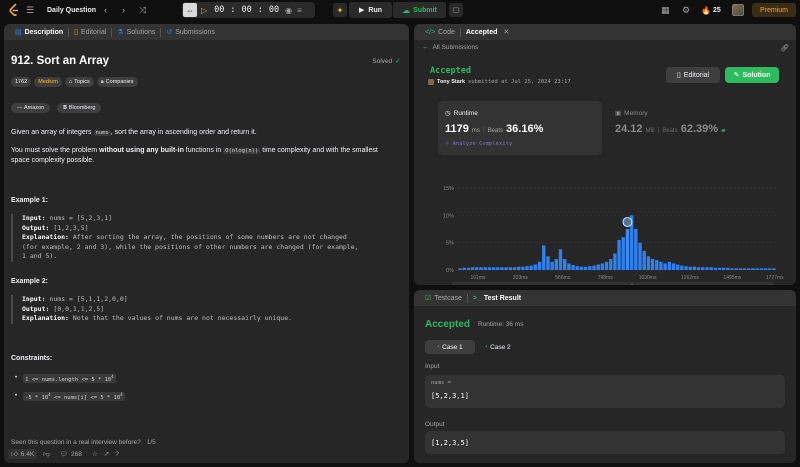 This screenshot has height=467, width=800. I want to click on analyze-complexity-link: ✧ Analyze Complexity, so click(478, 144).